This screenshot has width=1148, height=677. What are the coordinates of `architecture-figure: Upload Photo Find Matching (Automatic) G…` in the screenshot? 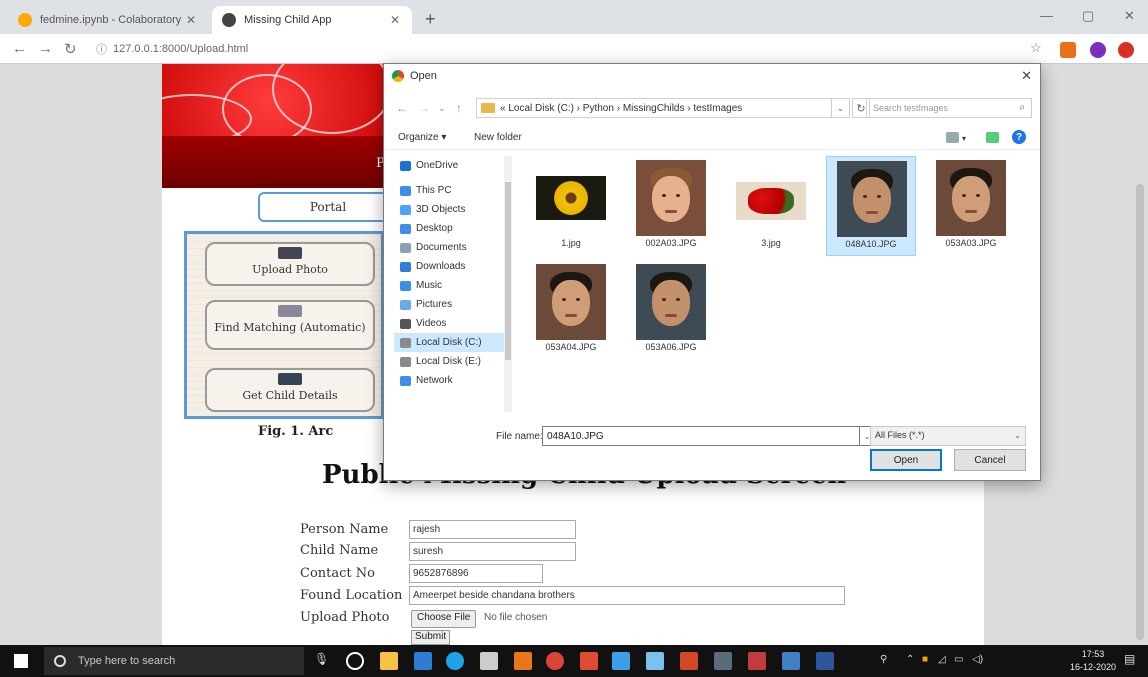 It's located at (284, 325).